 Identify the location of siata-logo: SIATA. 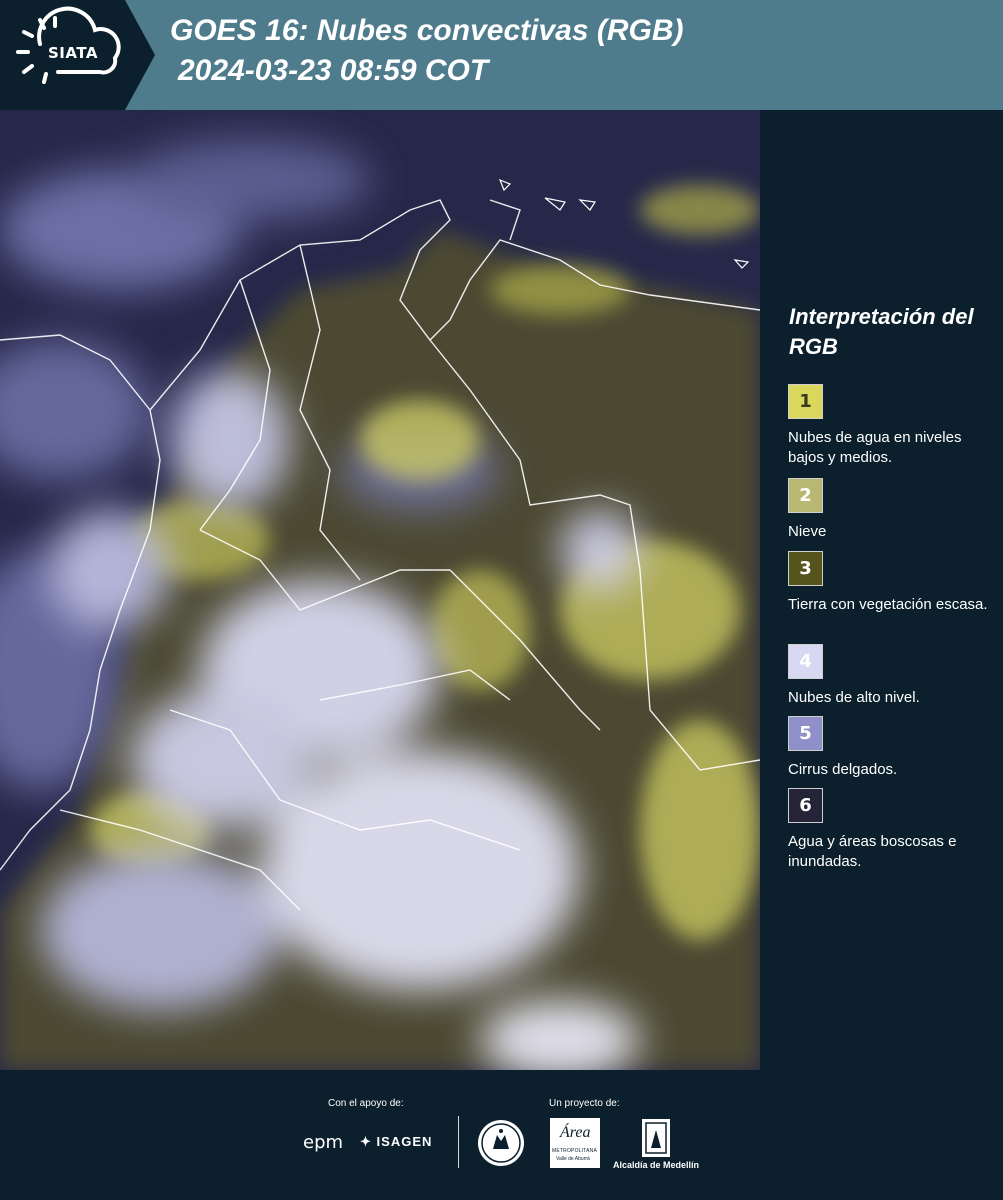
(77, 55).